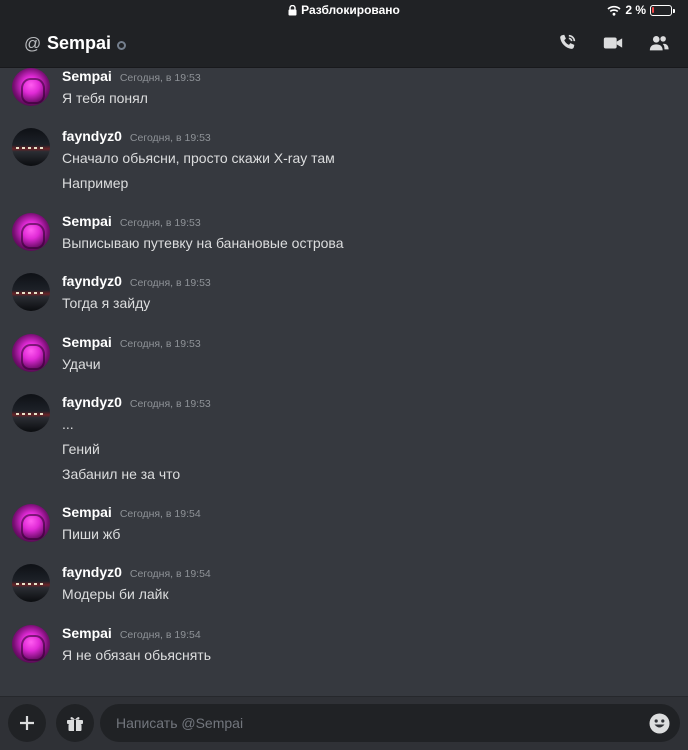  Describe the element at coordinates (106, 303) in the screenshot. I see `message-text: Тогда я зайду` at that location.